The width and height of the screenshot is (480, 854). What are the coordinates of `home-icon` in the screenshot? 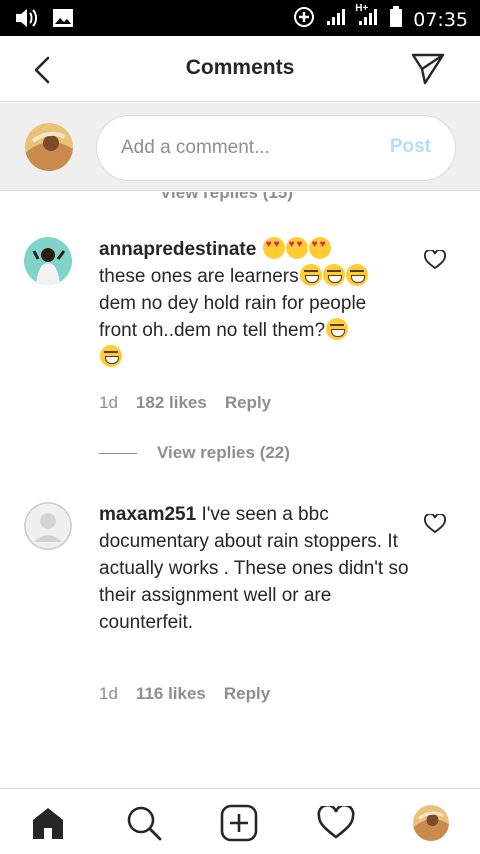 It's located at (48, 823).